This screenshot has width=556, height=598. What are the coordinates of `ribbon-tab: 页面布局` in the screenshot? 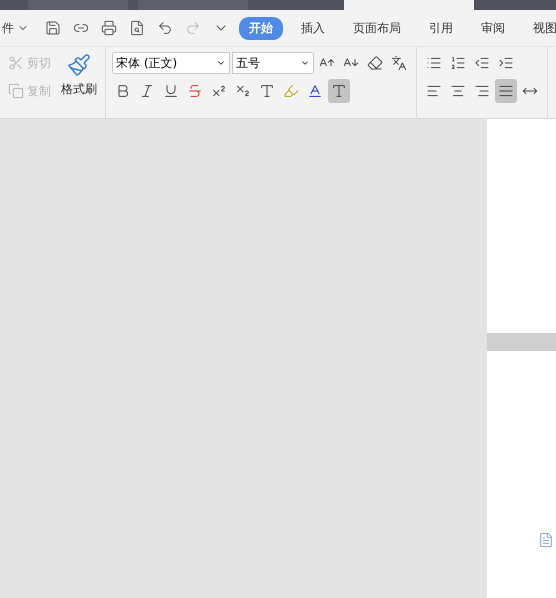 It's located at (377, 28).